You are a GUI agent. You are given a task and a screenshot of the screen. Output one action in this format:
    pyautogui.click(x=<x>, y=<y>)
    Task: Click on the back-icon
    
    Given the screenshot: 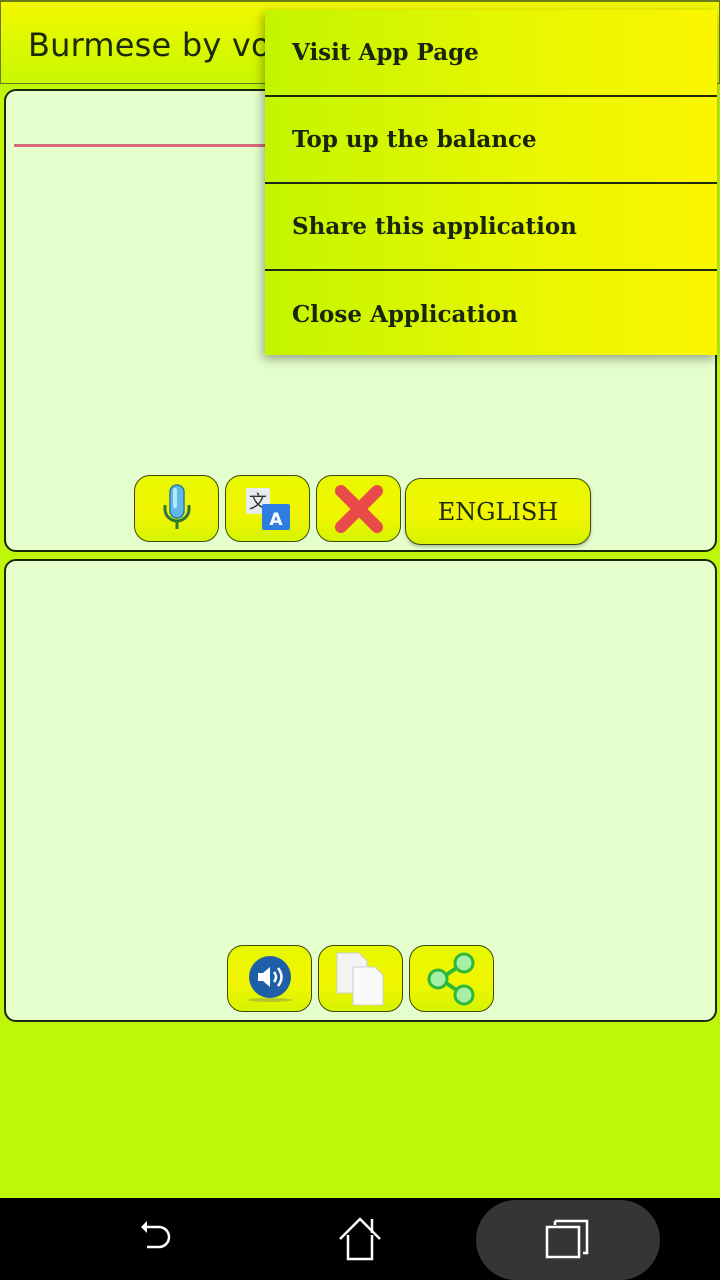 What is the action you would take?
    pyautogui.click(x=156, y=1235)
    